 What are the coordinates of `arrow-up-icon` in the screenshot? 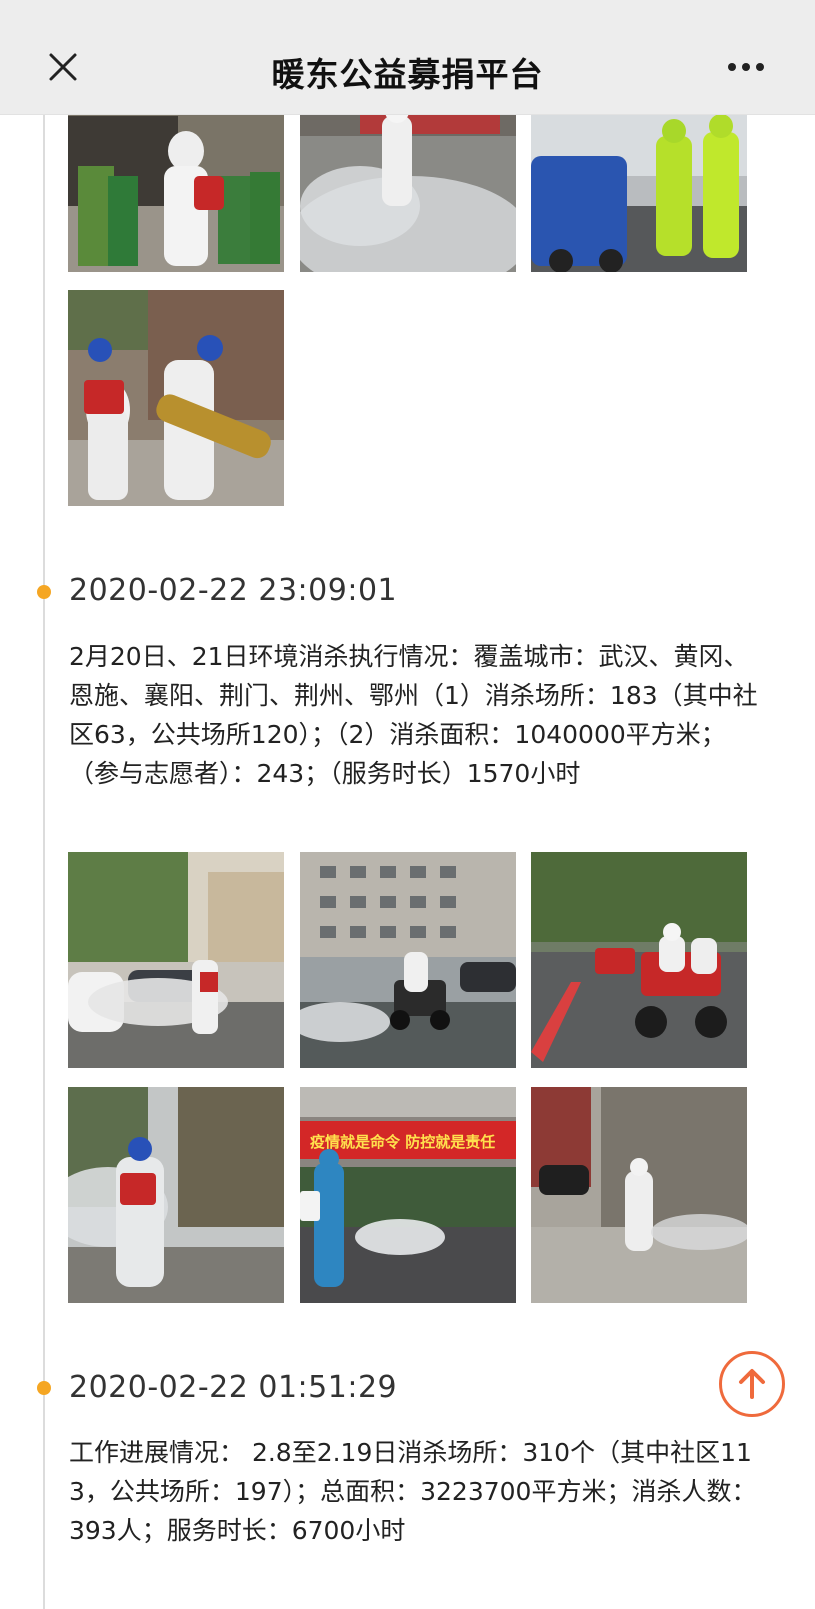 It's located at (752, 1384).